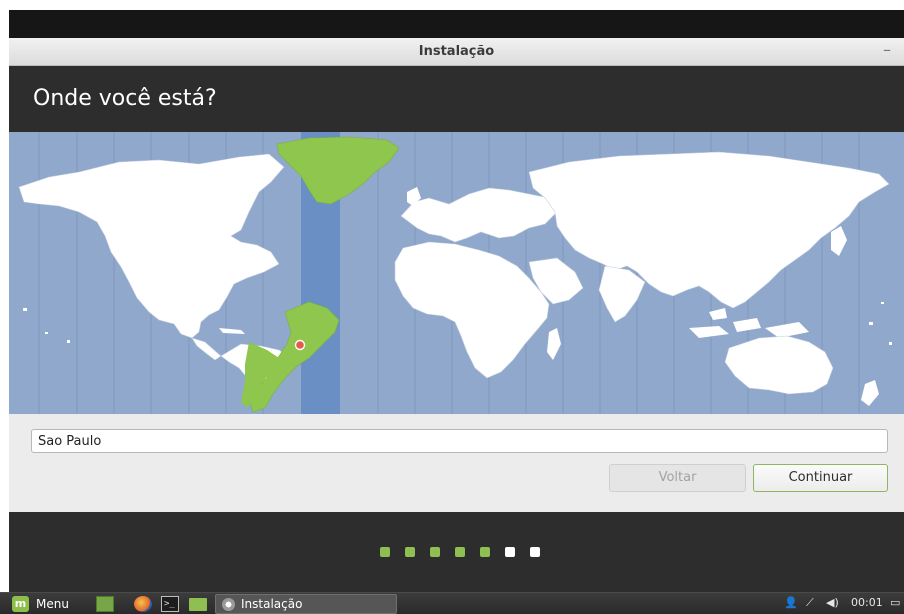  Describe the element at coordinates (459, 441) in the screenshot. I see `location-input` at that location.